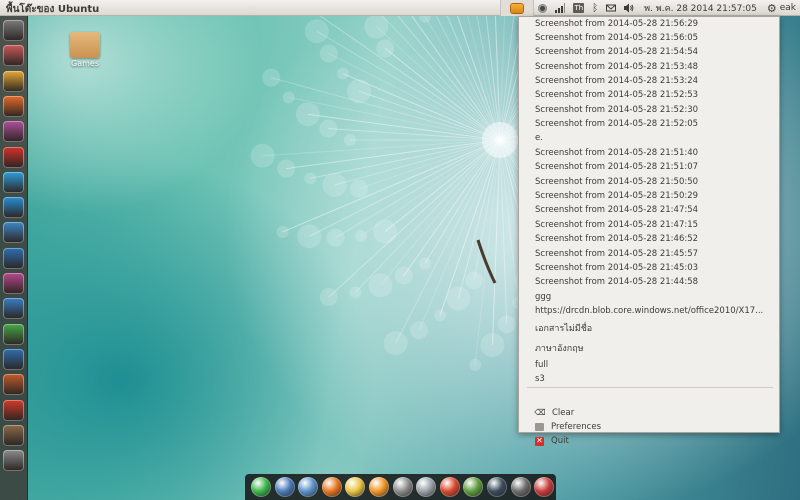  I want to click on clipboard-history-item: Screenshot from 2014-05-28 21:50:29, so click(616, 196).